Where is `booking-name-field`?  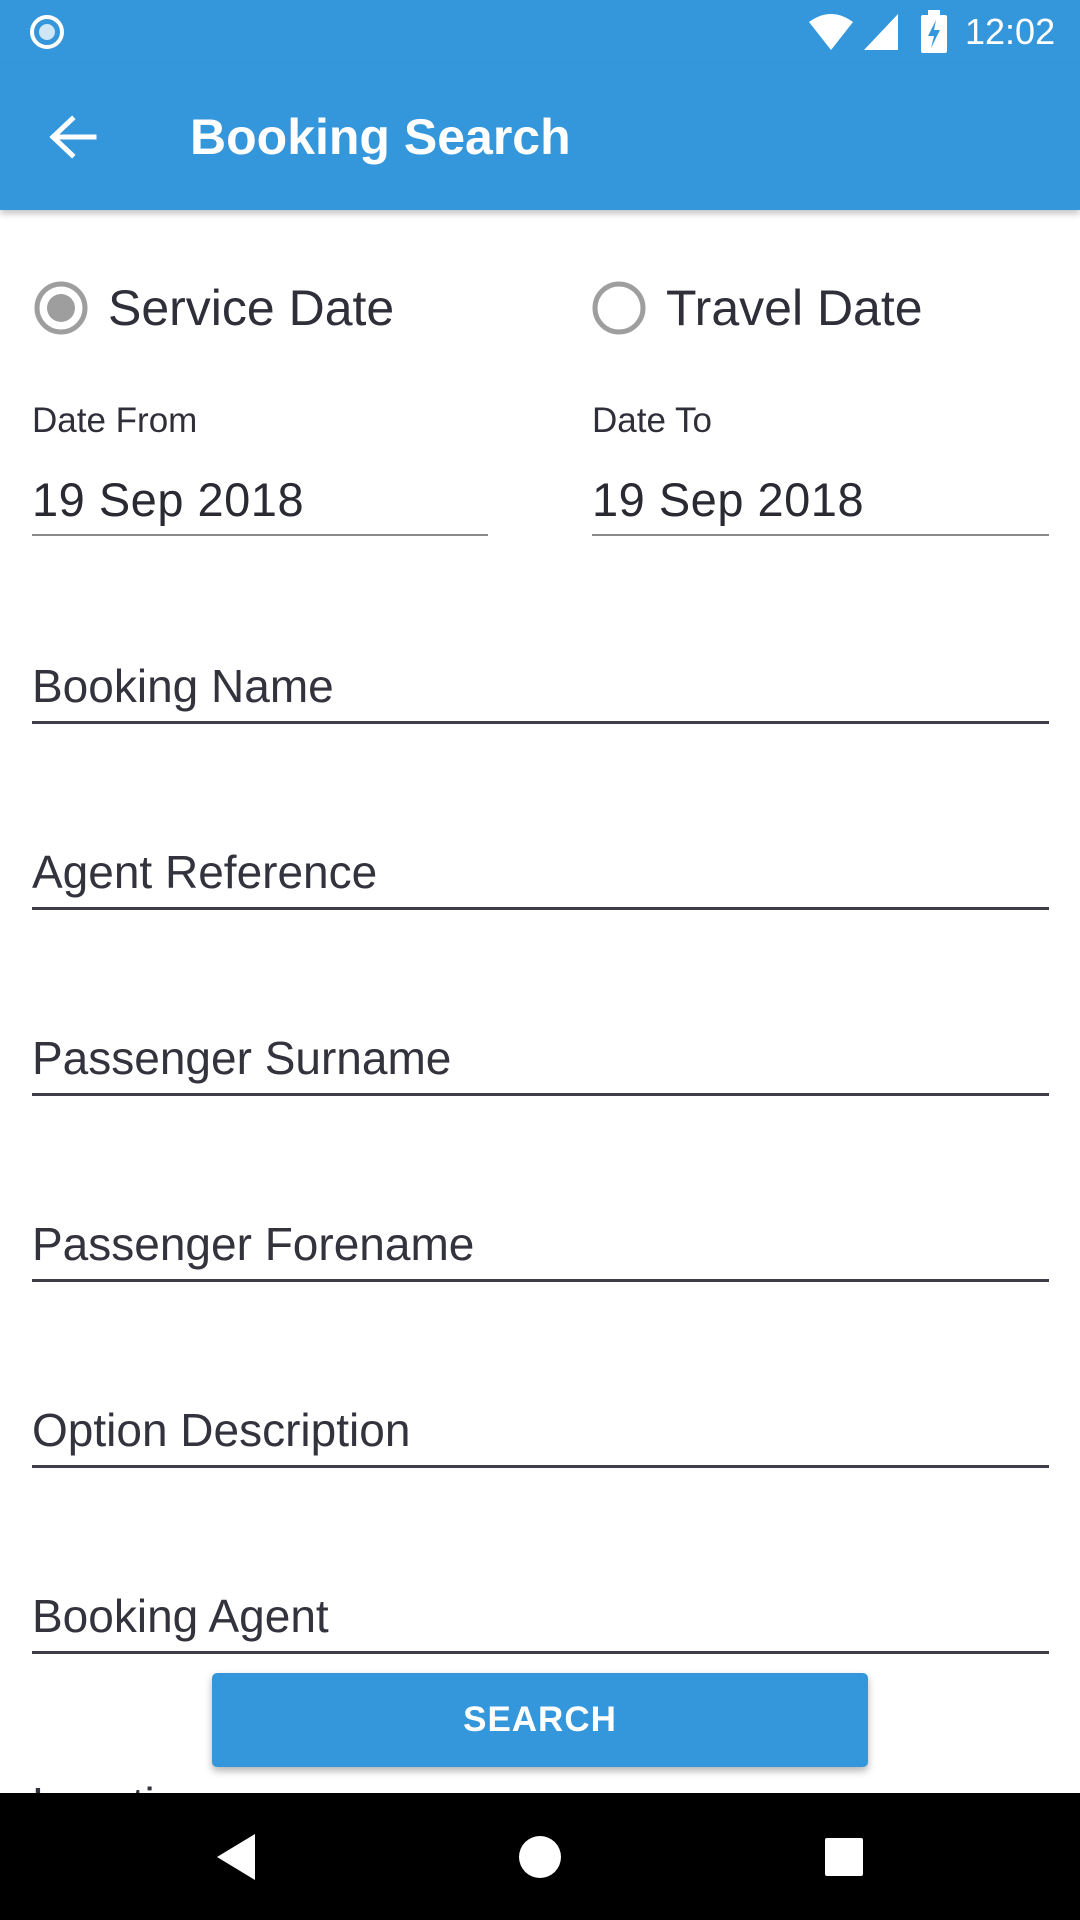
booking-name-field is located at coordinates (540, 682).